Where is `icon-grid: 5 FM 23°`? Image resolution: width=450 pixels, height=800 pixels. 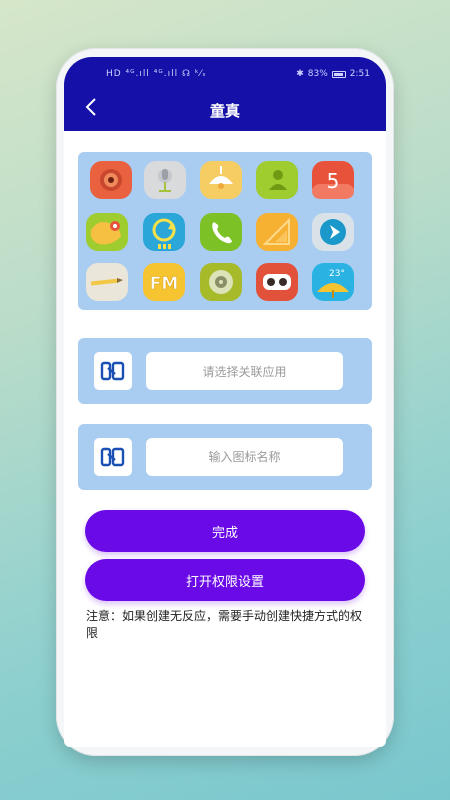
icon-grid: 5 FM 23° is located at coordinates (225, 231).